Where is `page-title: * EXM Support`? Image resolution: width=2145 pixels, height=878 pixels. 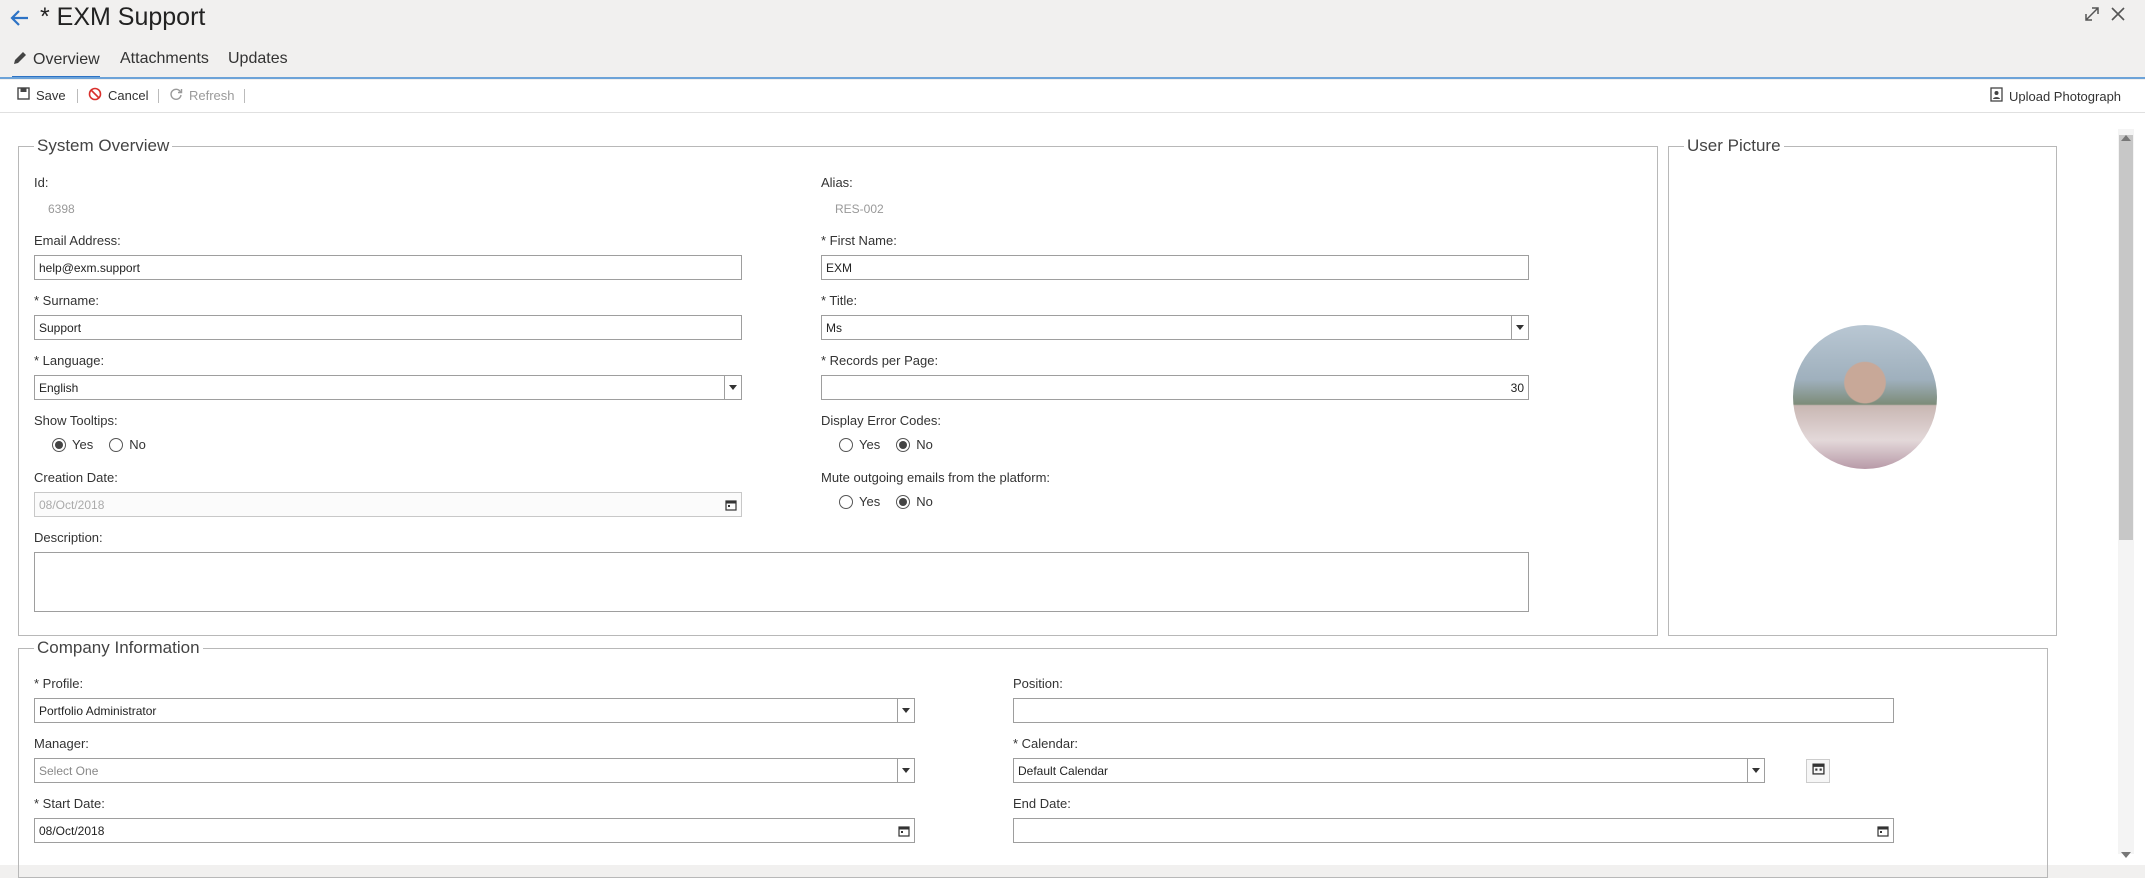 page-title: * EXM Support is located at coordinates (123, 17).